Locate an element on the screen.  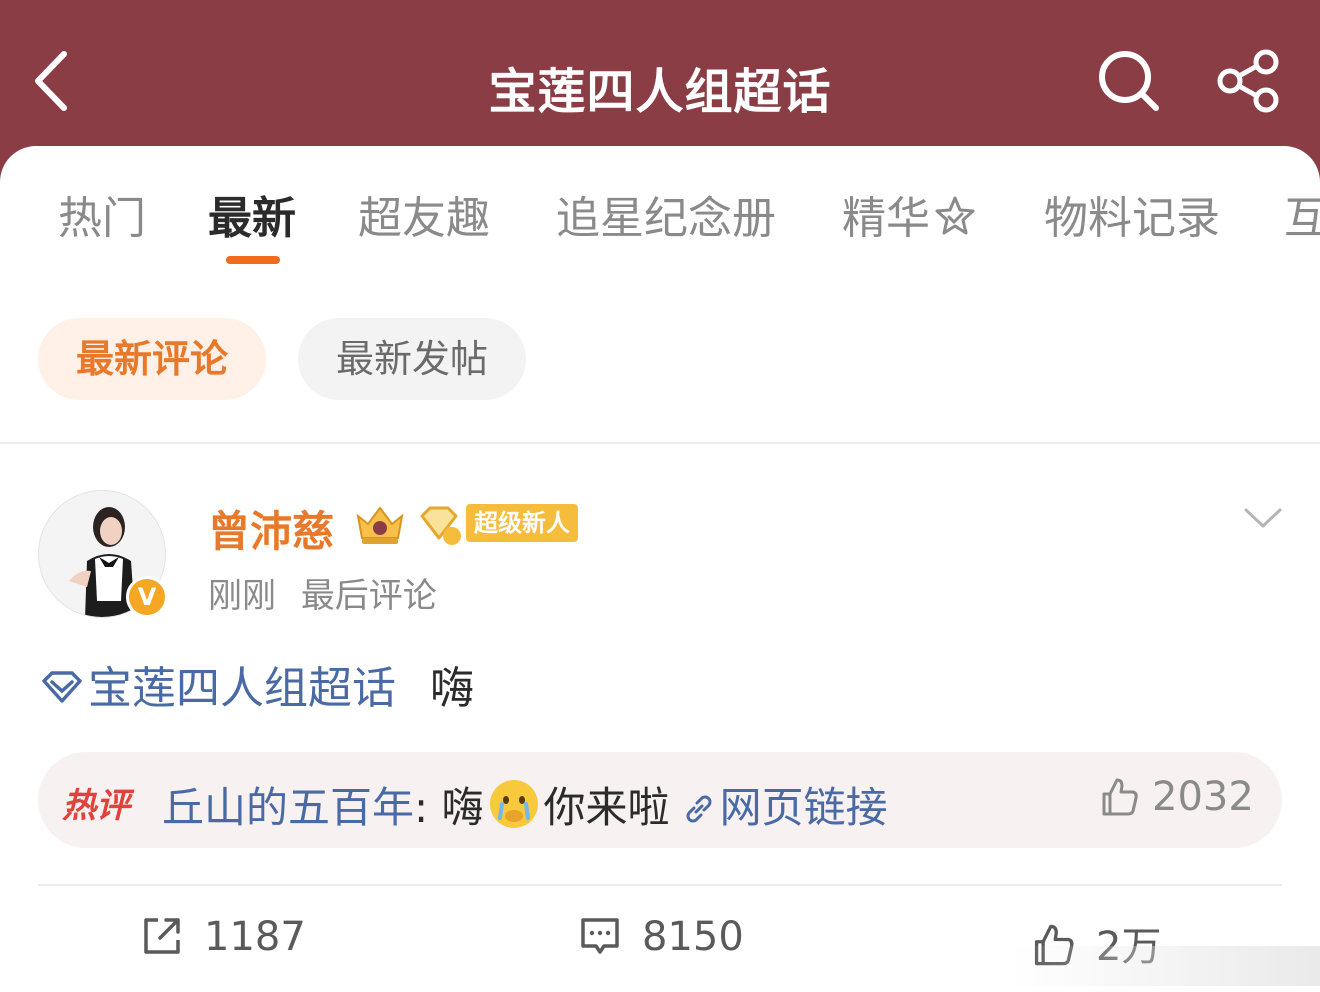
repost-button: 1187 is located at coordinates (223, 937).